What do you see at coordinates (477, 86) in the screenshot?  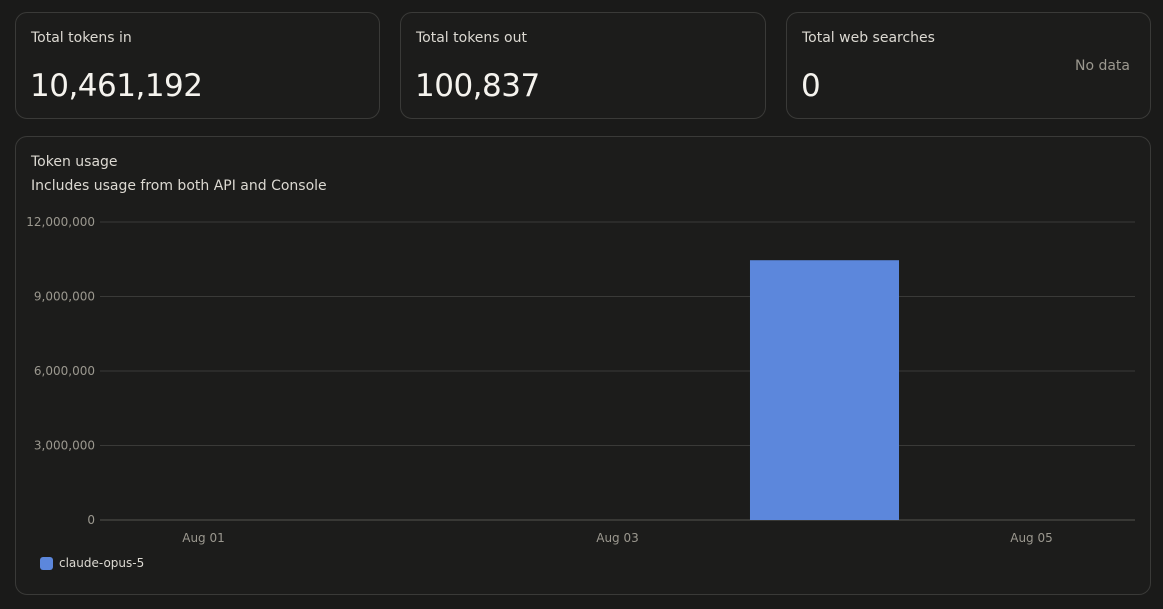 I see `stat-value: 100,837` at bounding box center [477, 86].